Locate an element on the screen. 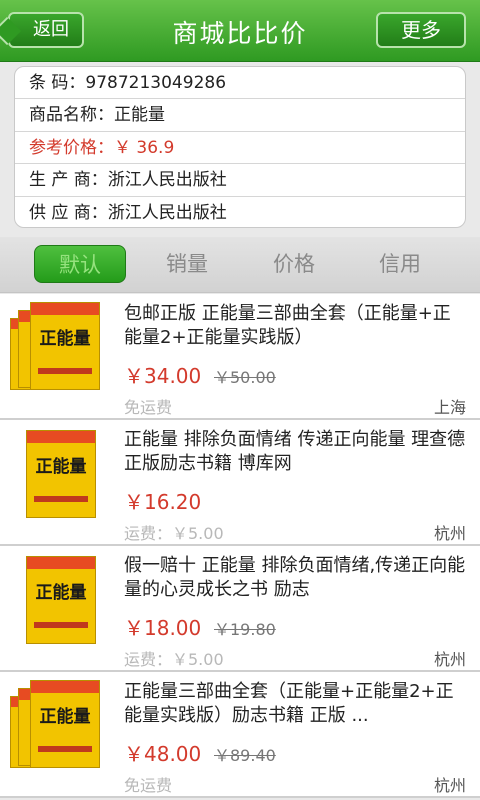 This screenshot has width=480, height=800. sort-bar: 默认 销量 价格 信用 is located at coordinates (240, 265).